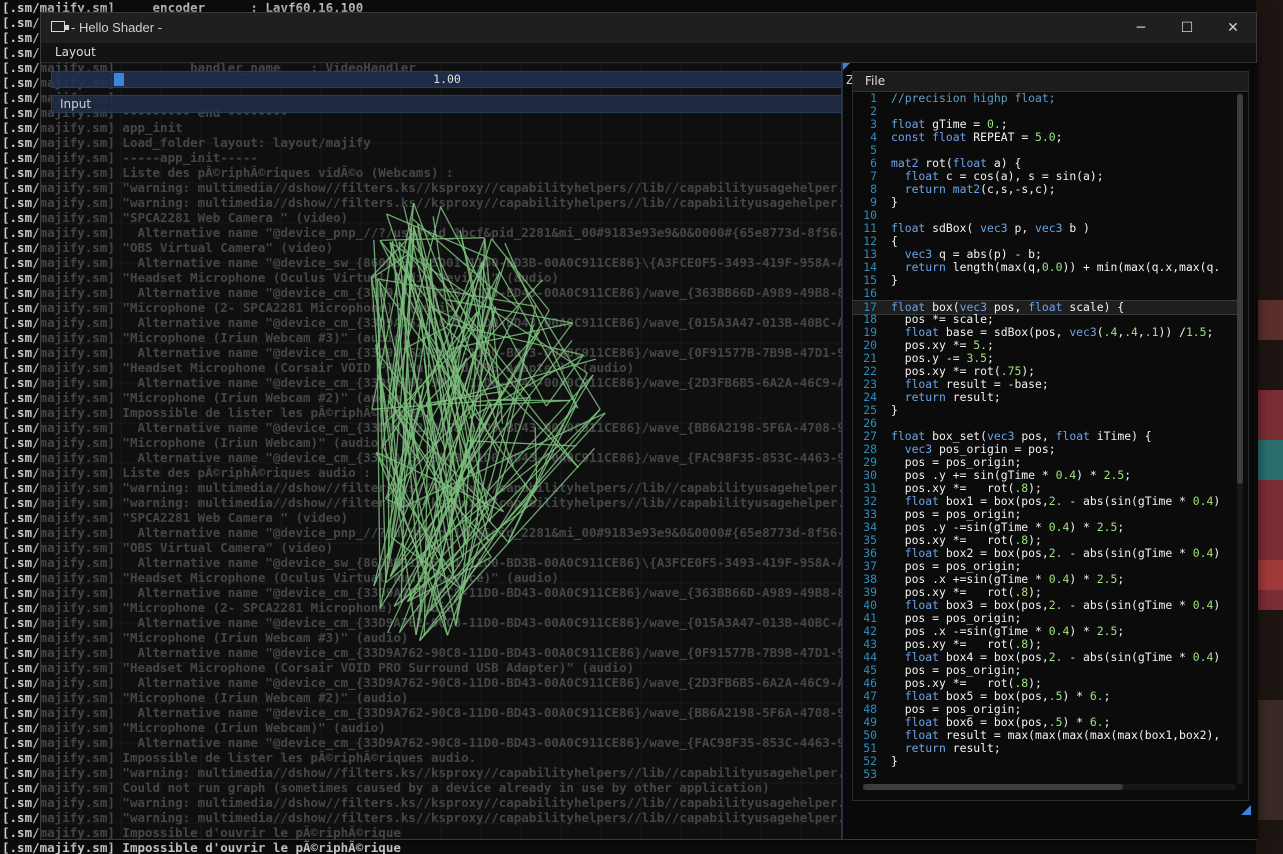  I want to click on code-line: 15}, so click(1045, 280).